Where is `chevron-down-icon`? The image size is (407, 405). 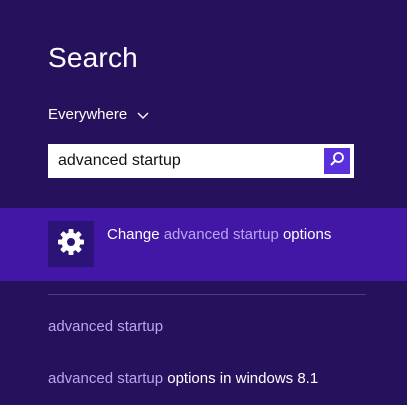 chevron-down-icon is located at coordinates (143, 115).